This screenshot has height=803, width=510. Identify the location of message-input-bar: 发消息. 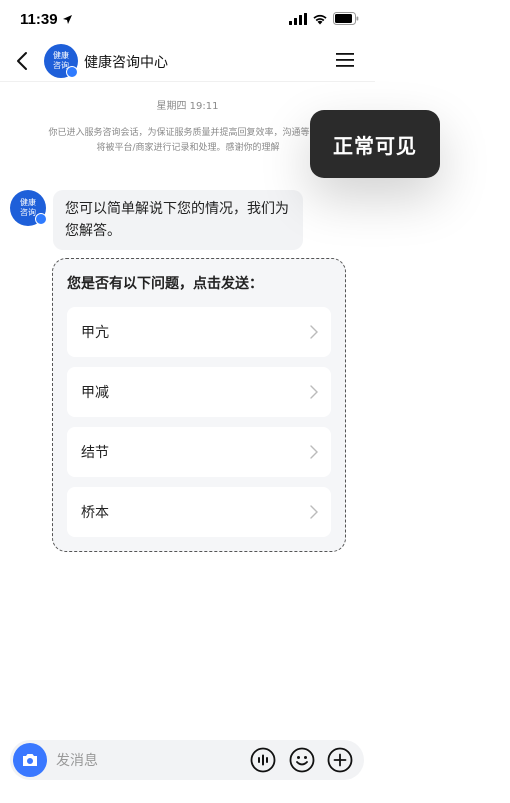
(187, 760).